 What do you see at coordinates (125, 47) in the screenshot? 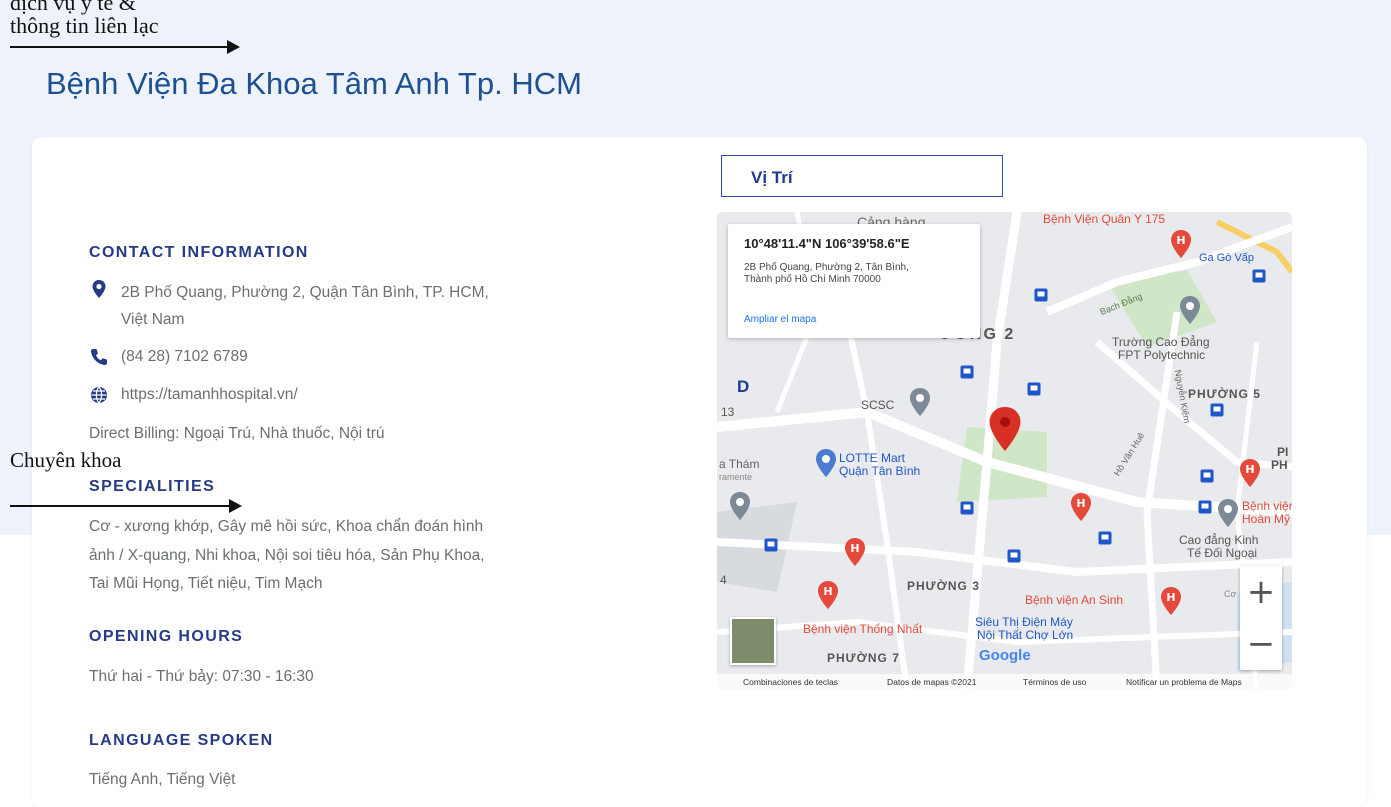
I see `annotation-arrow-top` at bounding box center [125, 47].